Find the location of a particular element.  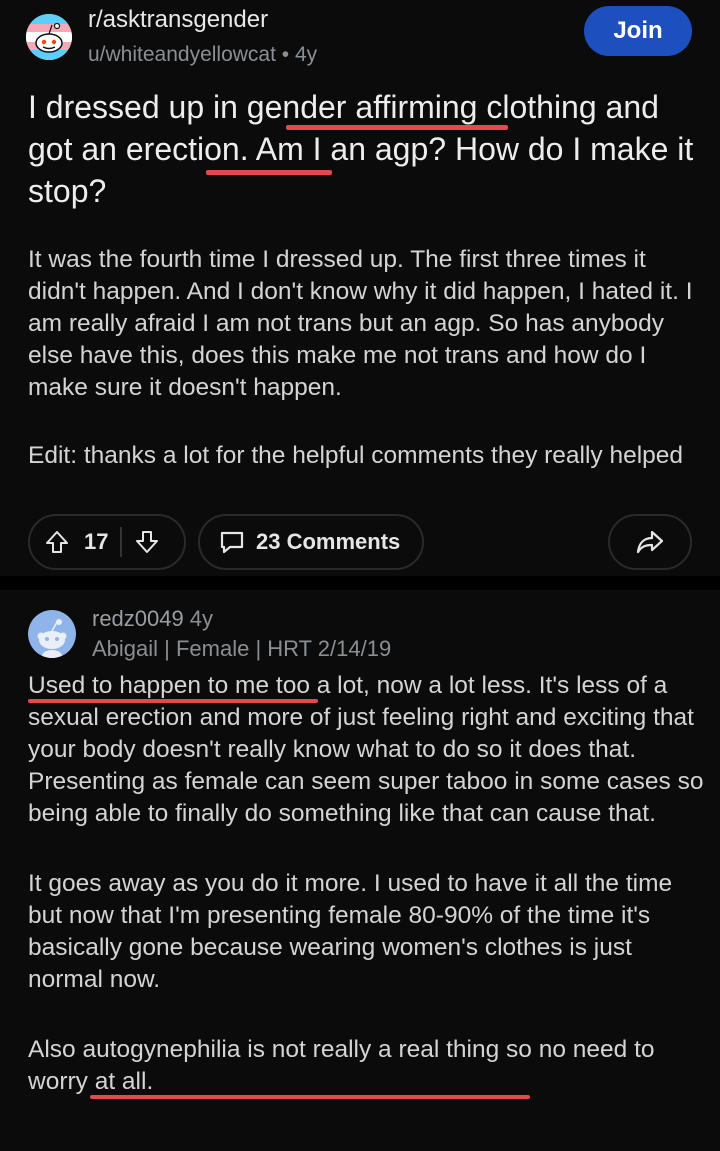

comment-age: 4y is located at coordinates (201, 618).